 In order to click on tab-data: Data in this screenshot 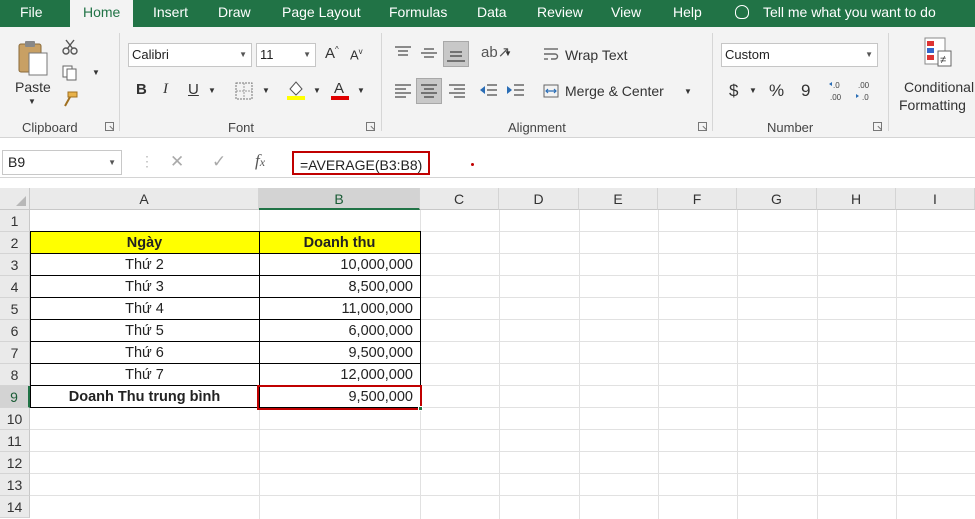, I will do `click(492, 13)`.